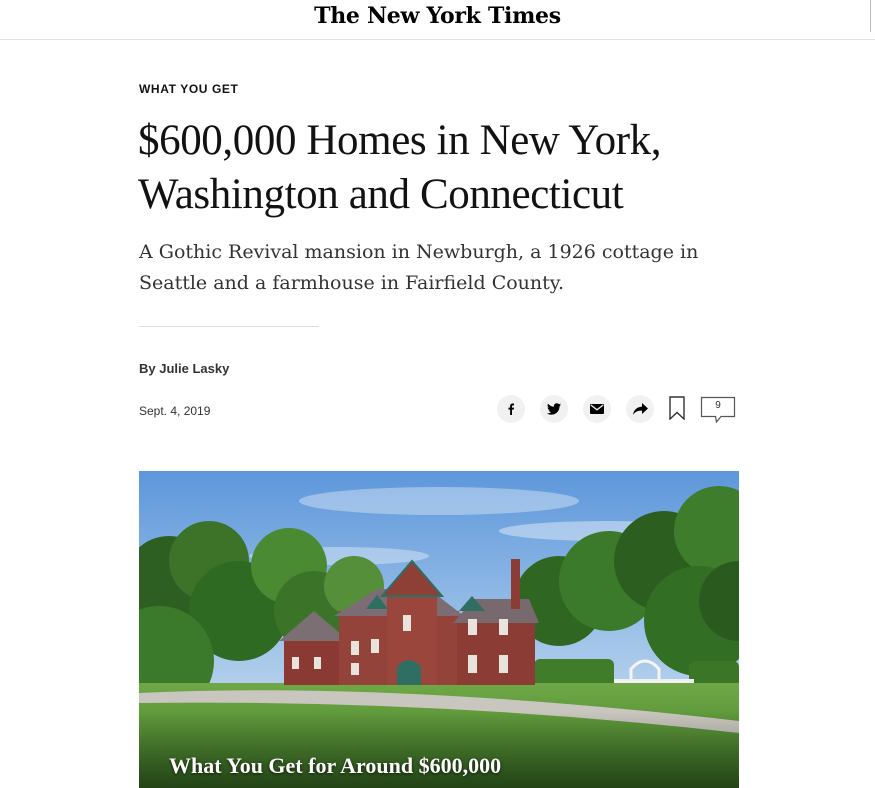  What do you see at coordinates (718, 405) in the screenshot?
I see `comment-count: 9` at bounding box center [718, 405].